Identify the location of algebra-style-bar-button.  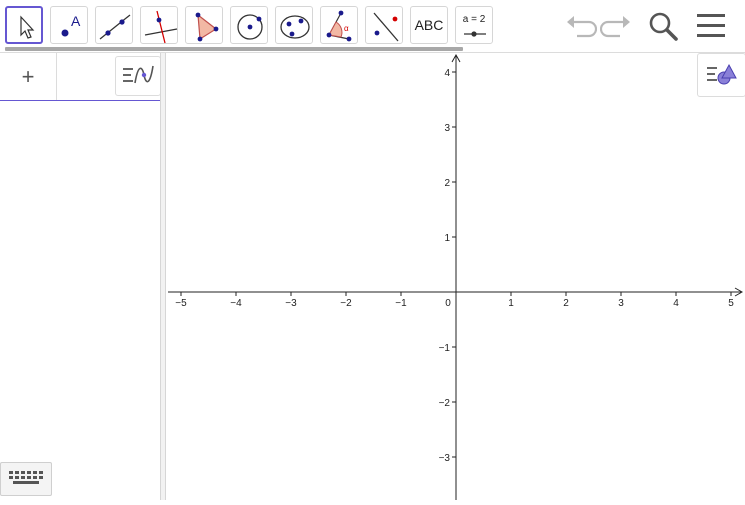
(138, 76).